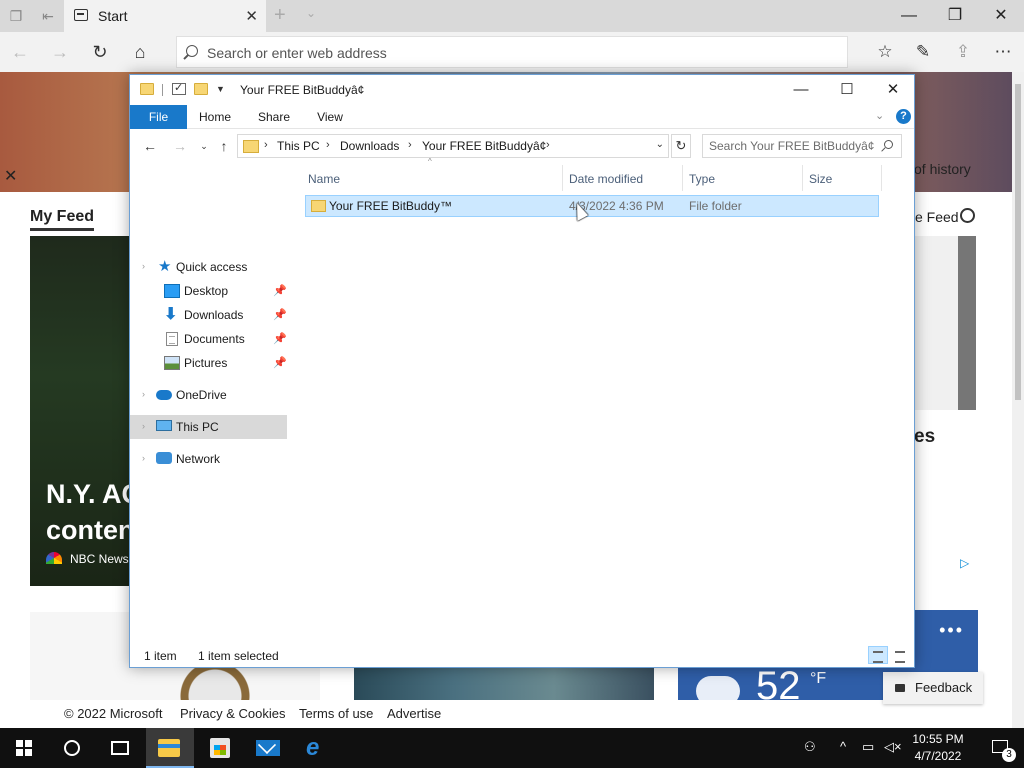 Image resolution: width=1024 pixels, height=768 pixels. Describe the element at coordinates (903, 116) in the screenshot. I see `help-icon: ?` at that location.